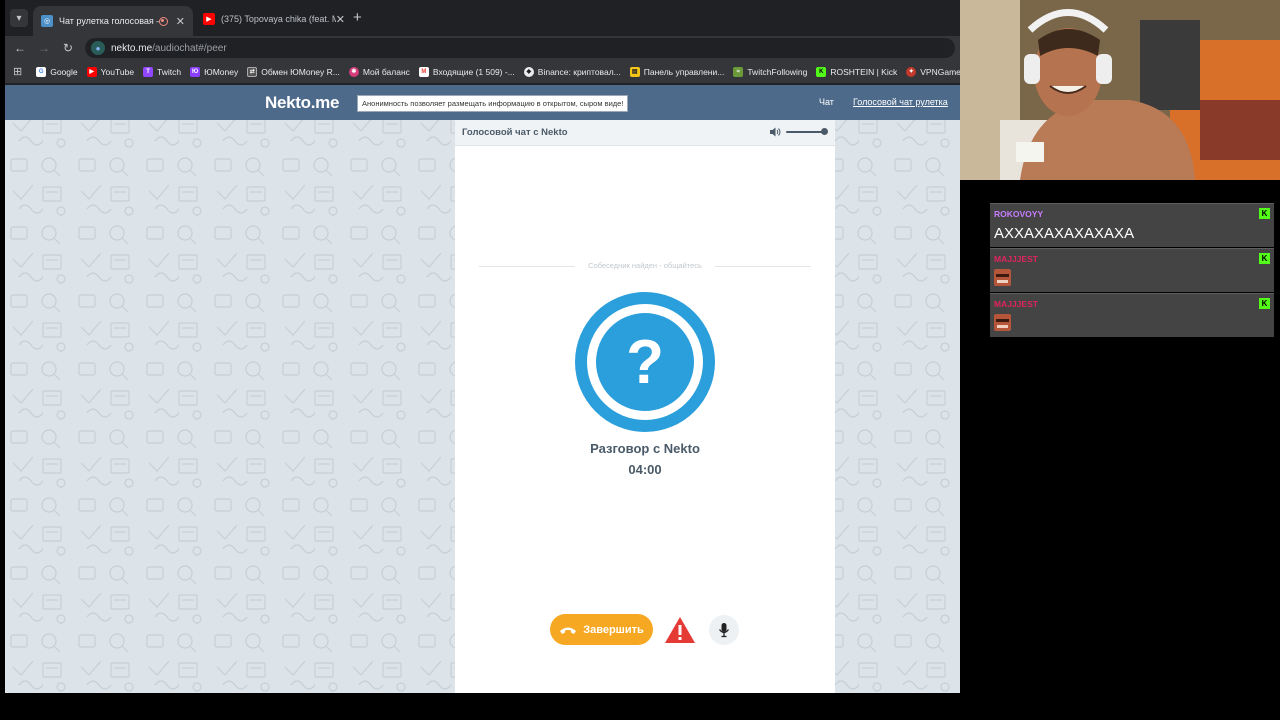  I want to click on bookmark-balance: ✱ Мой баланс, so click(379, 71).